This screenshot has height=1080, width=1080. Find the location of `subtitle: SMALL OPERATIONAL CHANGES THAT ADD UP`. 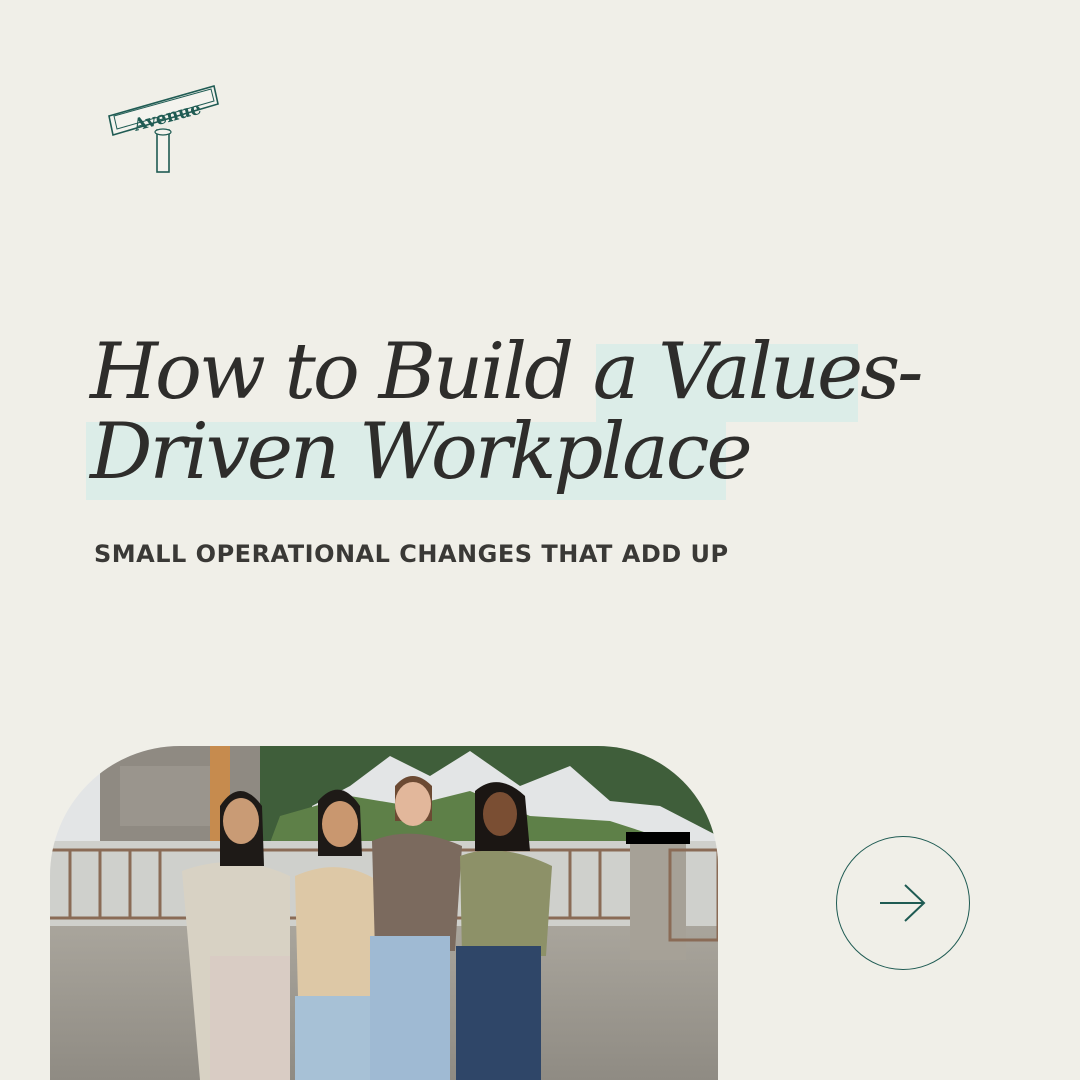

subtitle: SMALL OPERATIONAL CHANGES THAT ADD UP is located at coordinates (411, 554).